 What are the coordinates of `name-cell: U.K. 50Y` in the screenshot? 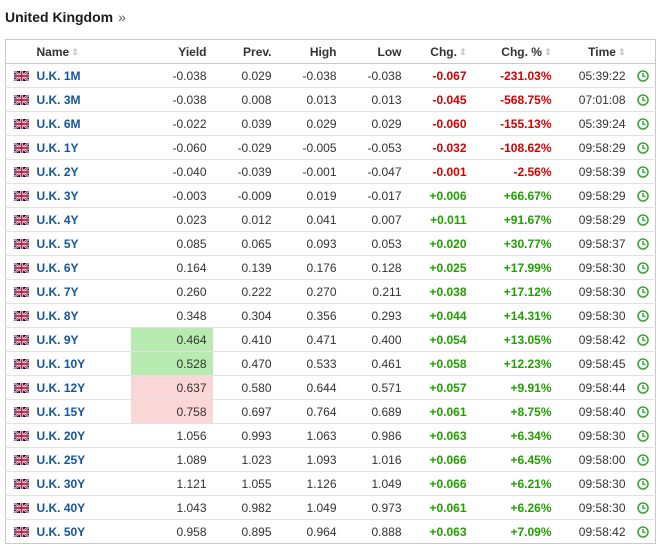 It's located at (83, 531).